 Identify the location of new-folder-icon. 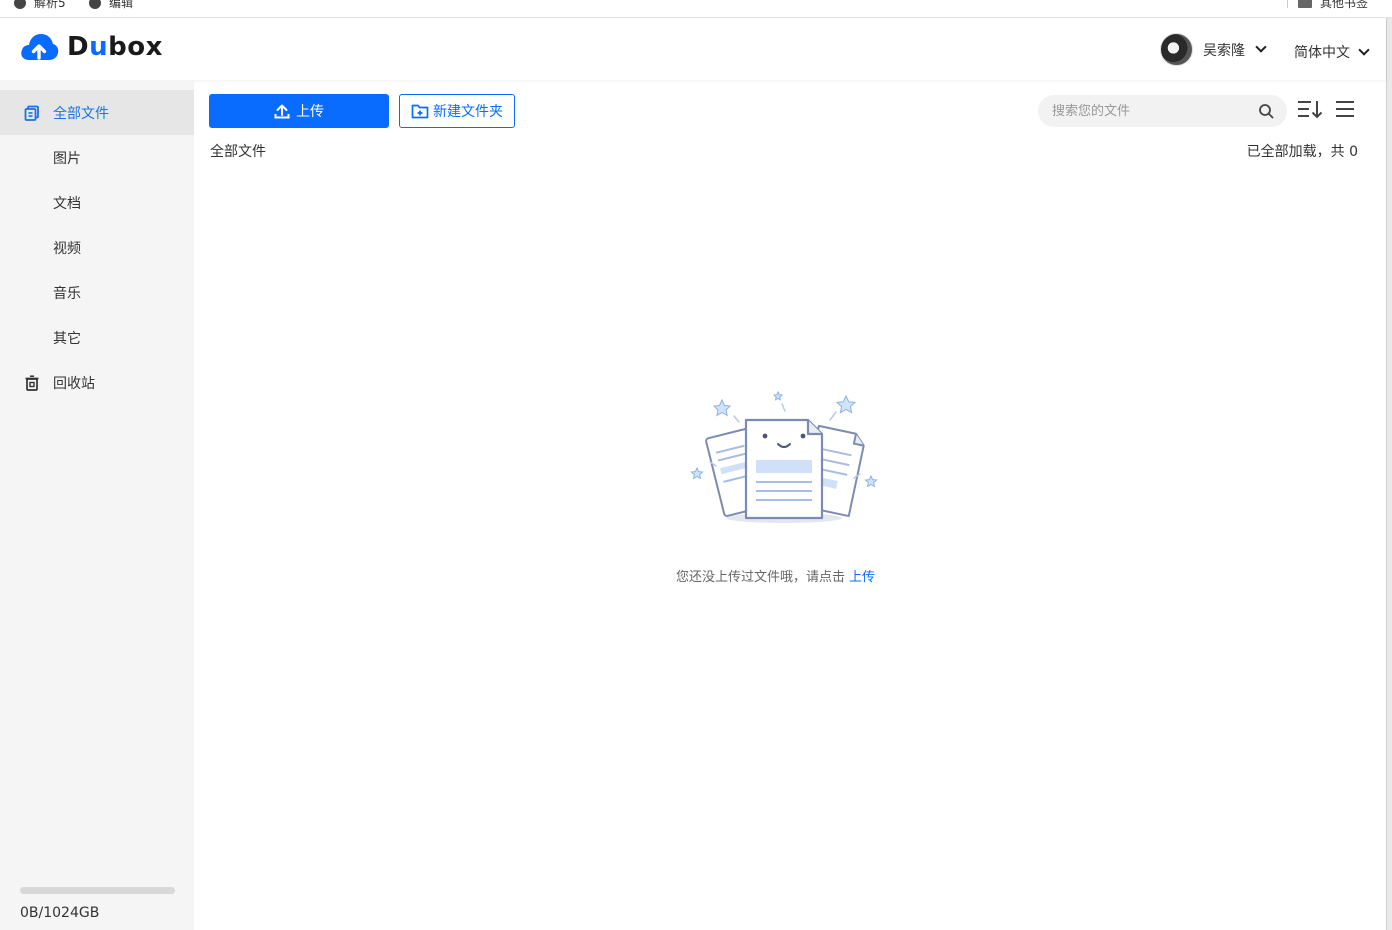
(420, 111).